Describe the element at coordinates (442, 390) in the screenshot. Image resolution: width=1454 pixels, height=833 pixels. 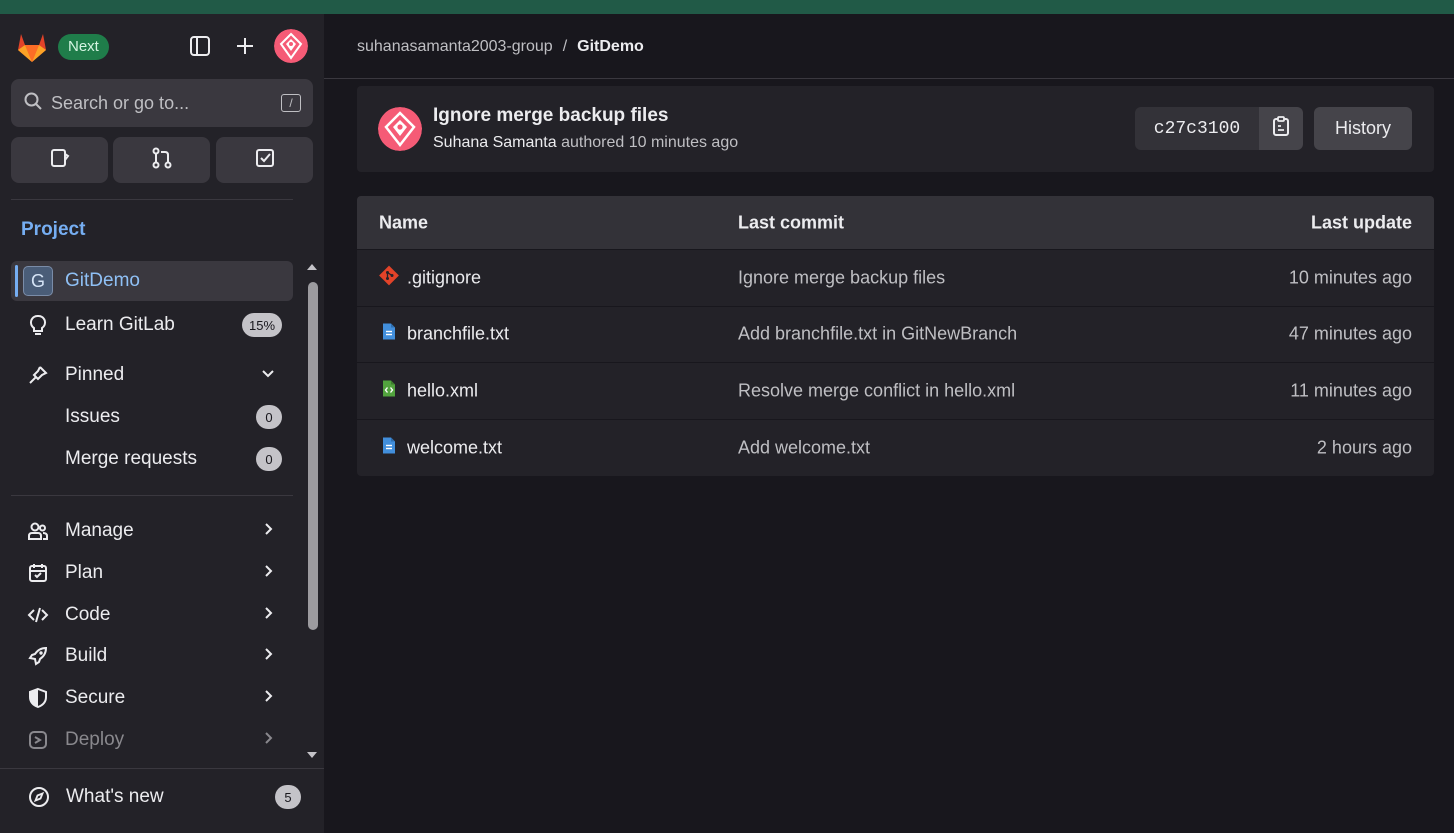
I see `file-name-link: hello.xml` at that location.